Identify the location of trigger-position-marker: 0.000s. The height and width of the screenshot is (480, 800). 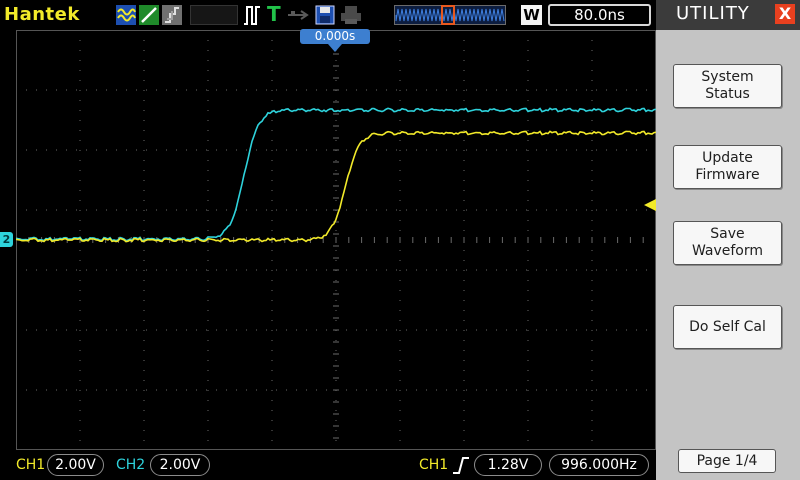
(335, 36).